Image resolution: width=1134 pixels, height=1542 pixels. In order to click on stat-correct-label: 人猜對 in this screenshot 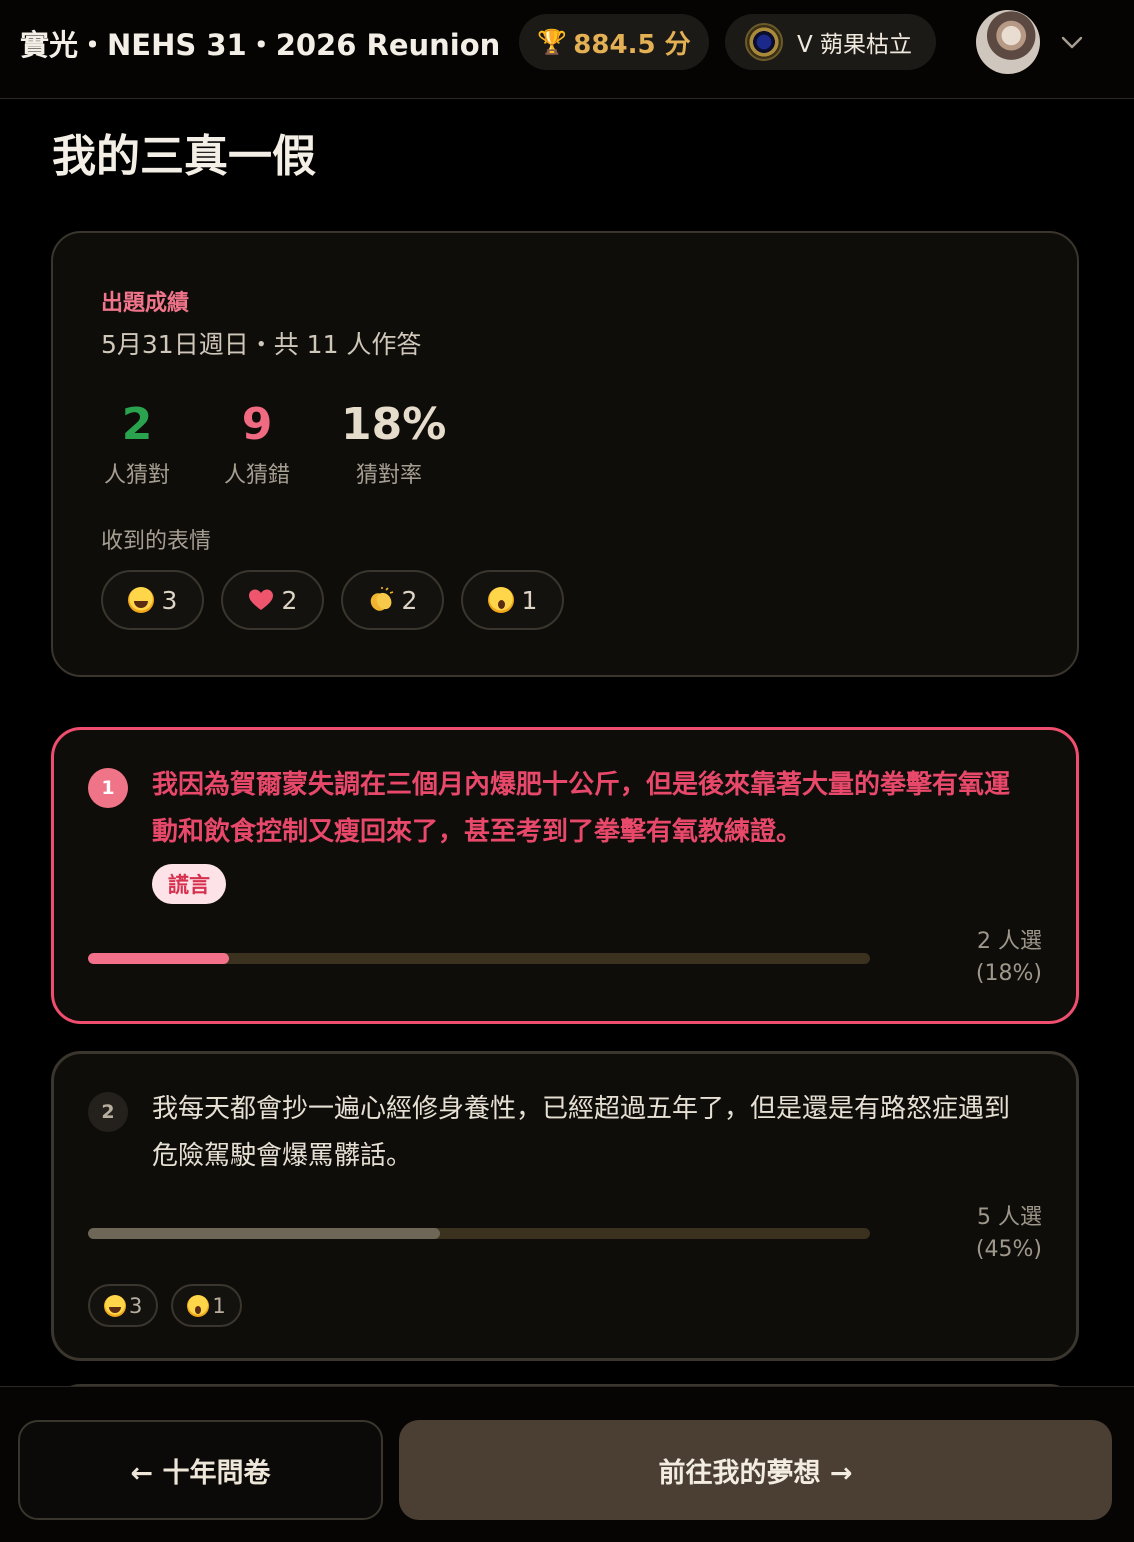, I will do `click(136, 475)`.